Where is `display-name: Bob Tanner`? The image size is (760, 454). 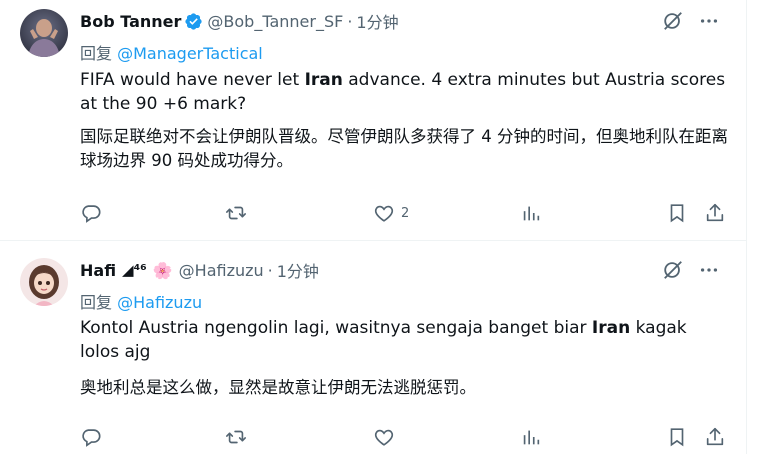
display-name: Bob Tanner is located at coordinates (130, 21).